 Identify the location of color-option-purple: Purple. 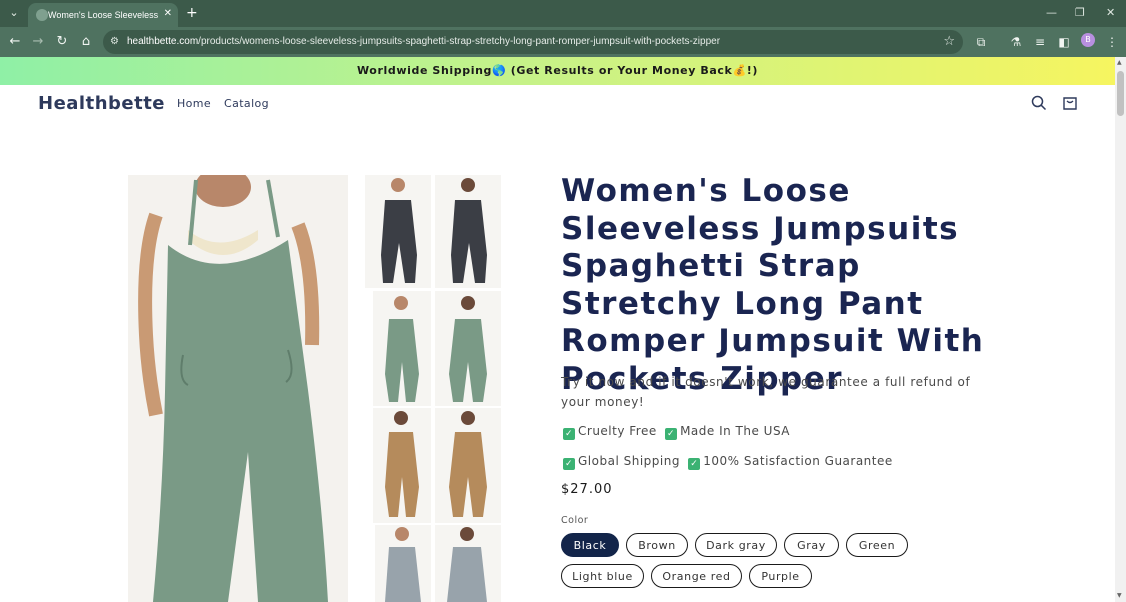
(780, 576).